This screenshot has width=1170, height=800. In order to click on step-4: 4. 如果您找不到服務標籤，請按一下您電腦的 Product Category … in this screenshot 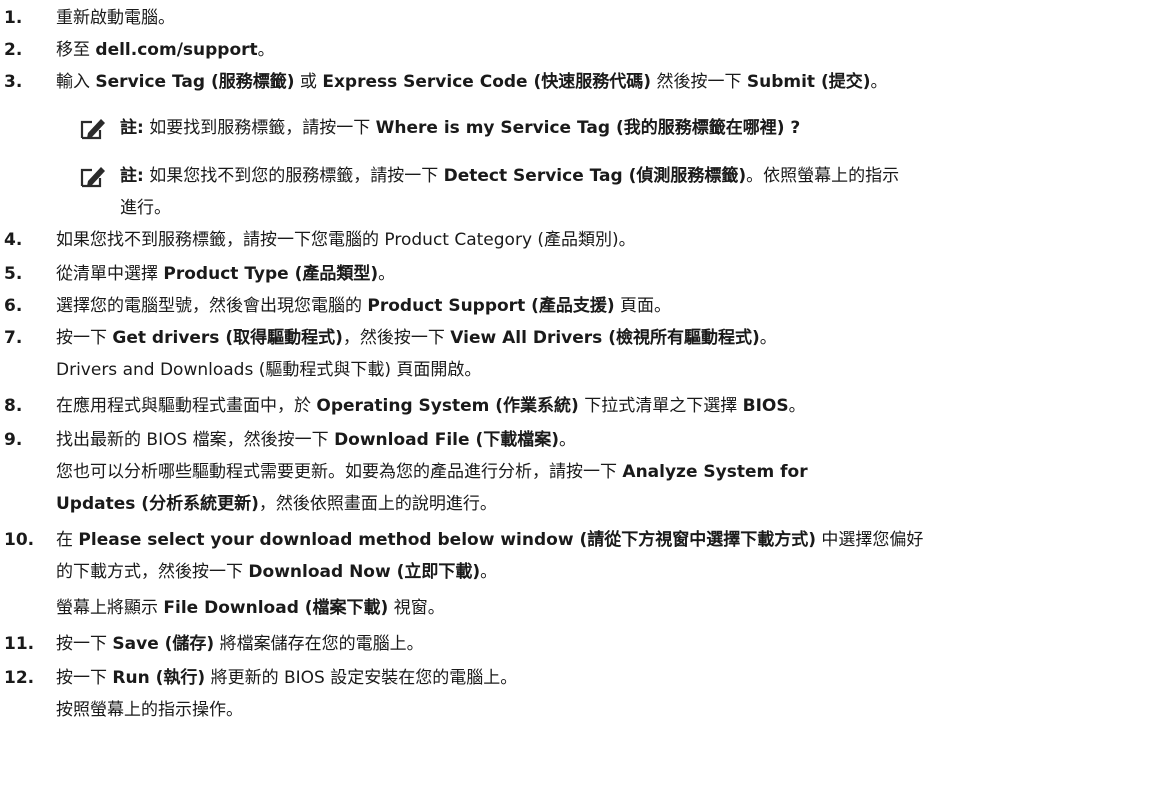, I will do `click(585, 240)`.